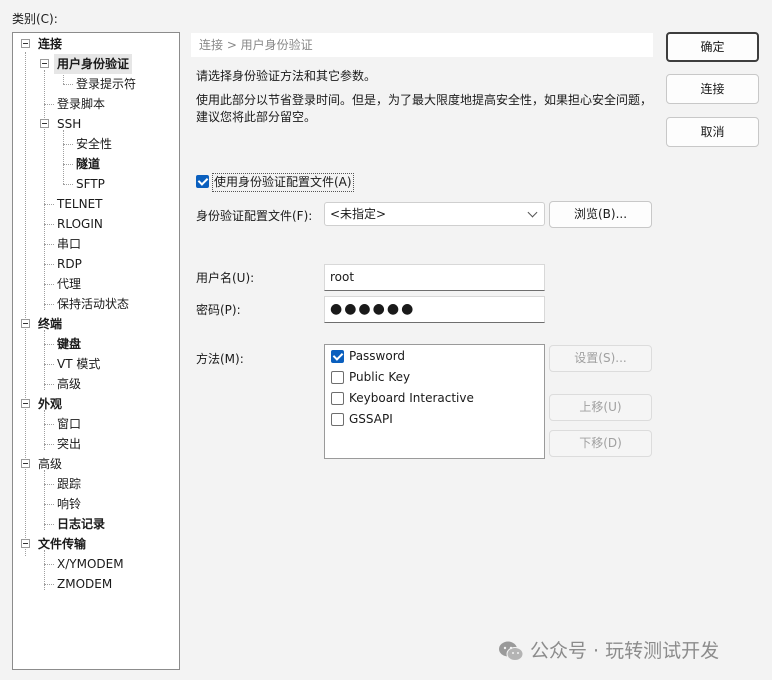 This screenshot has height=680, width=772. Describe the element at coordinates (96, 584) in the screenshot. I see `tree-item-zmodem: ZMODEM` at that location.